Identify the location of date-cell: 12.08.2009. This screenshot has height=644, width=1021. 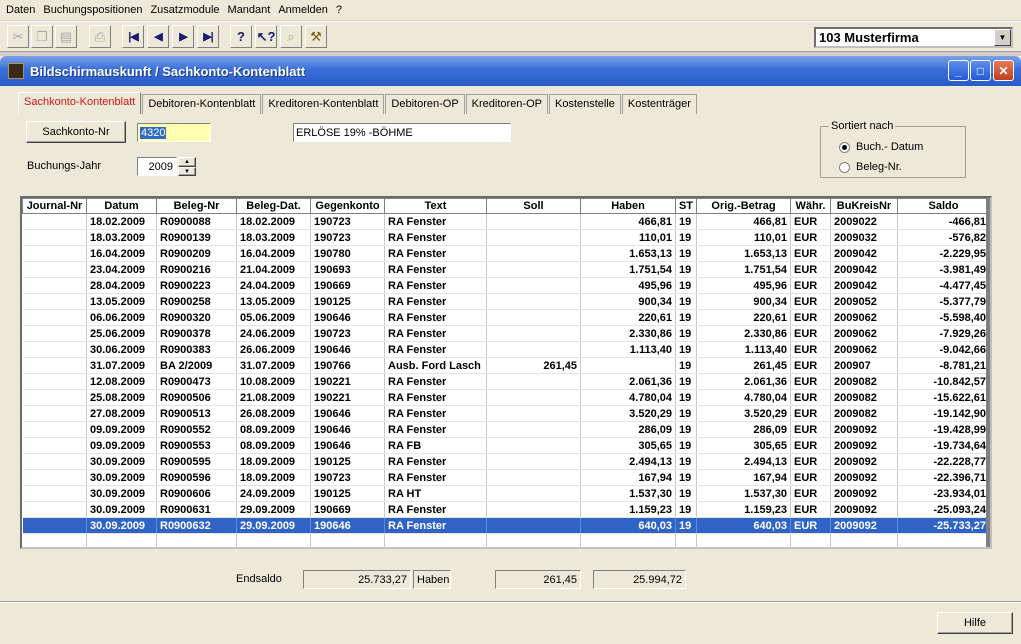
(121, 381).